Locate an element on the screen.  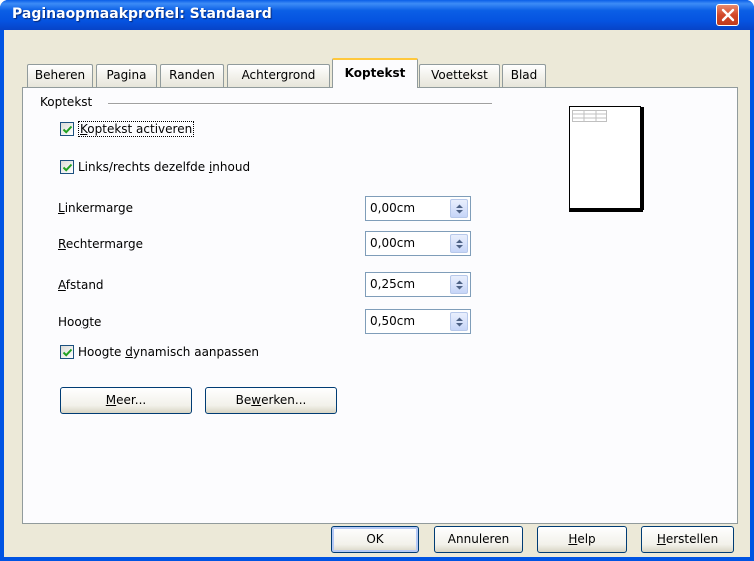
autofit-height-label: Hoogte dynamisch aanpassen is located at coordinates (168, 352).